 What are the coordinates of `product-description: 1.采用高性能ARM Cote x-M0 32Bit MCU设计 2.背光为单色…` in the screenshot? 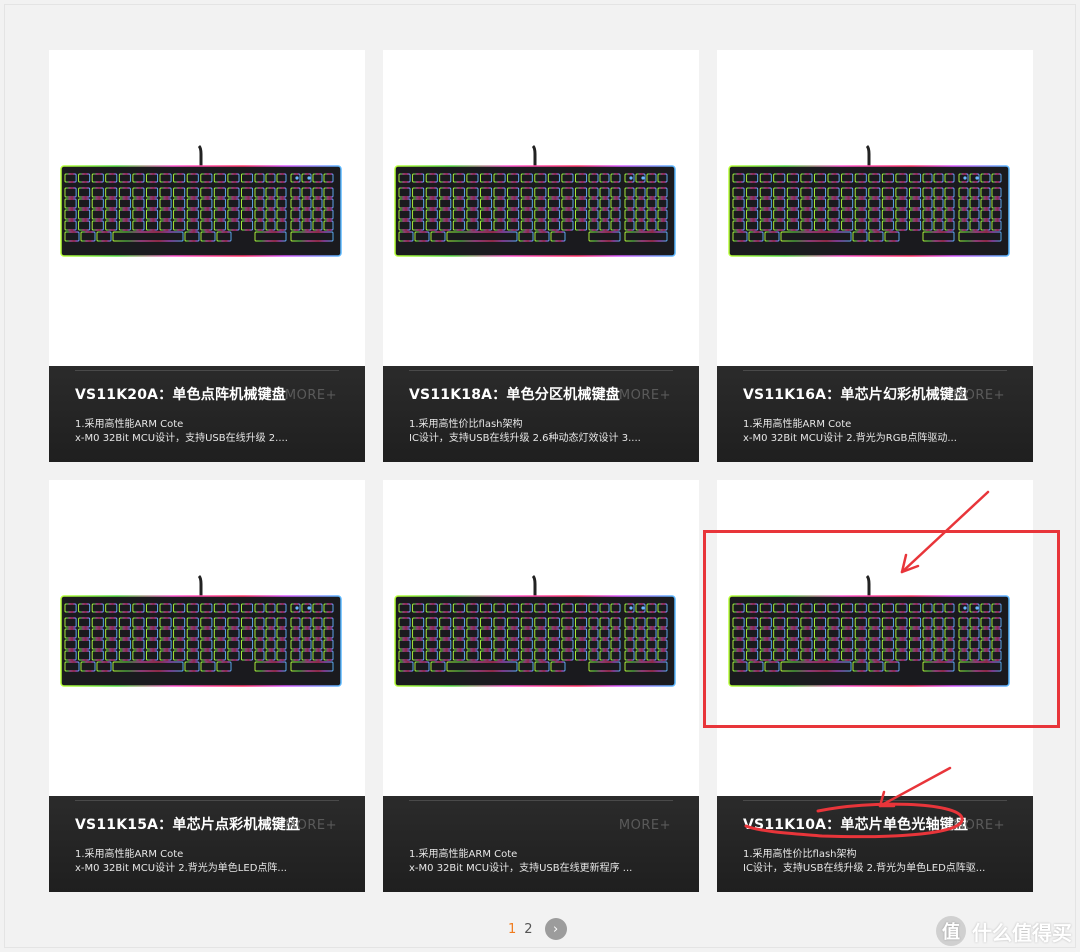 It's located at (210, 862).